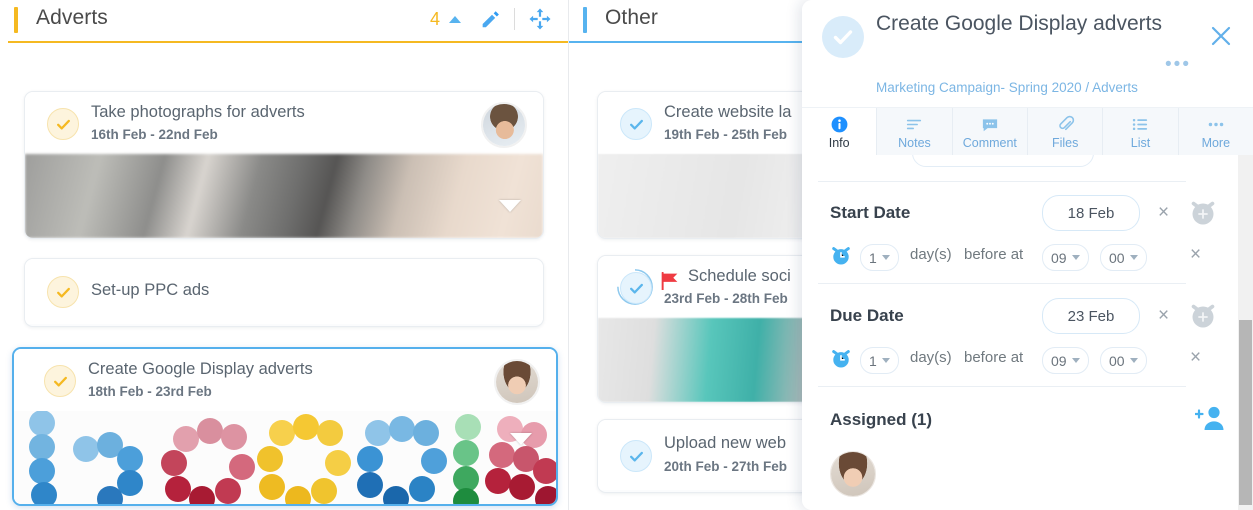 Image resolution: width=1253 pixels, height=510 pixels. What do you see at coordinates (150, 290) in the screenshot?
I see `card-title: Set-up PPC ads` at bounding box center [150, 290].